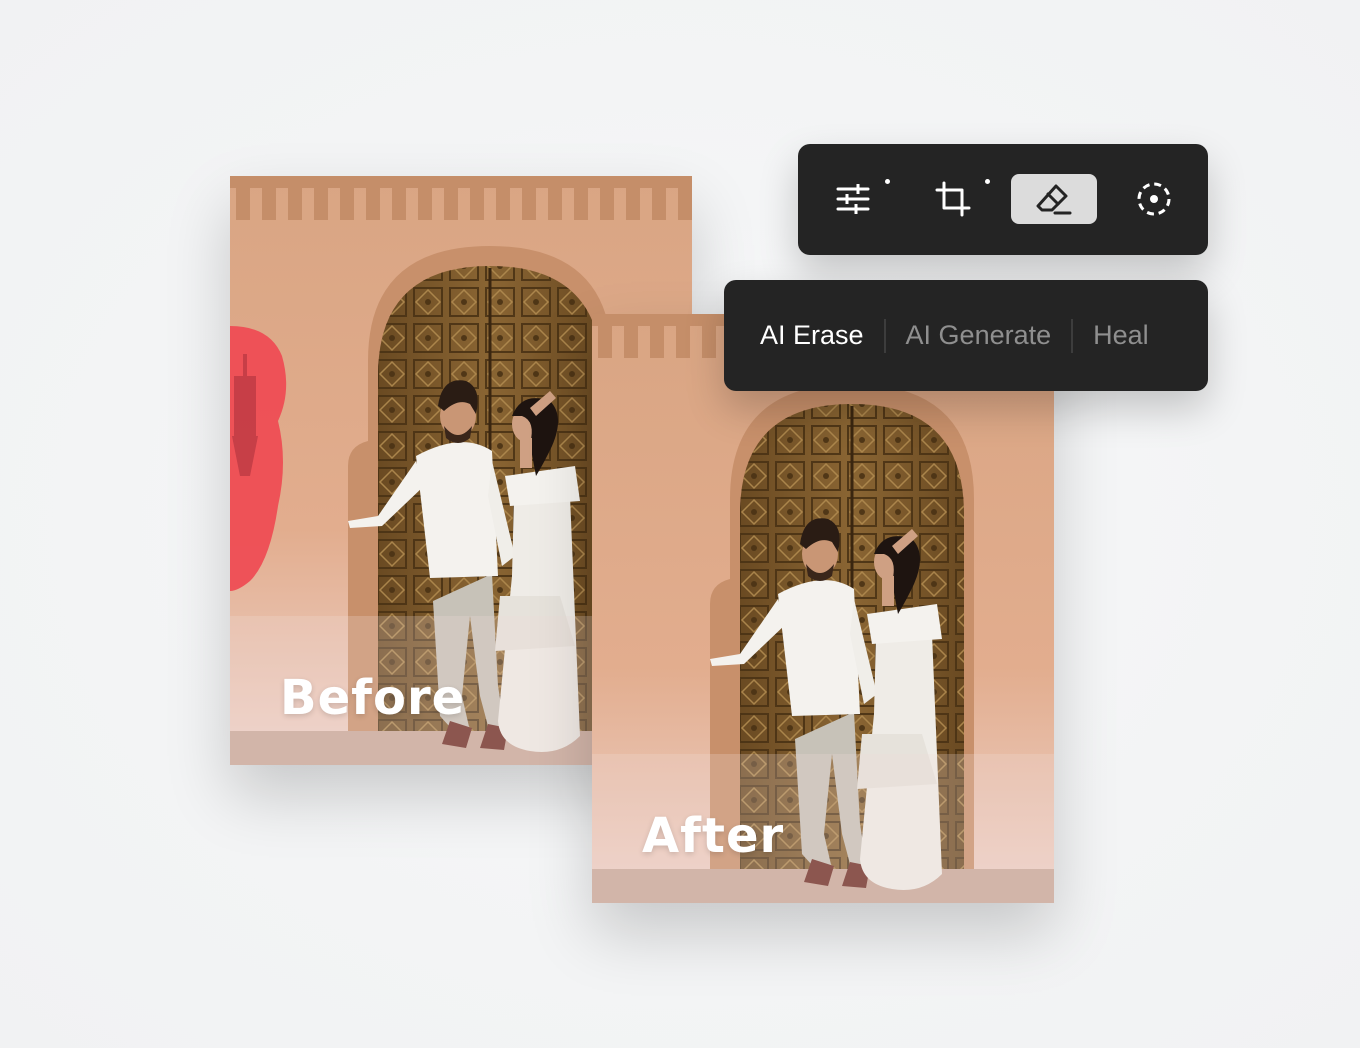 This screenshot has height=1048, width=1360. I want to click on erase-tool-button, so click(1054, 199).